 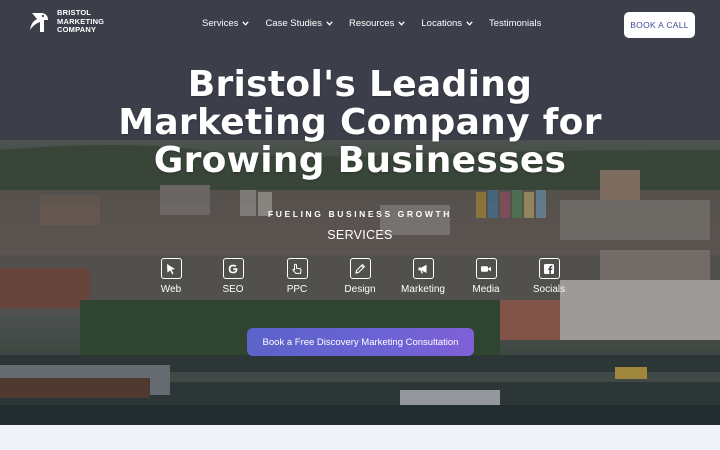 I want to click on service-media: Media, so click(x=486, y=276).